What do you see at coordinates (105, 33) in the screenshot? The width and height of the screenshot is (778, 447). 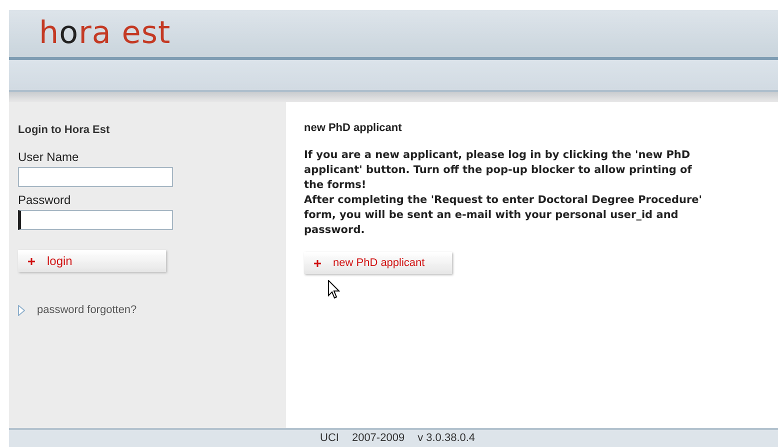 I see `logo: hora est` at bounding box center [105, 33].